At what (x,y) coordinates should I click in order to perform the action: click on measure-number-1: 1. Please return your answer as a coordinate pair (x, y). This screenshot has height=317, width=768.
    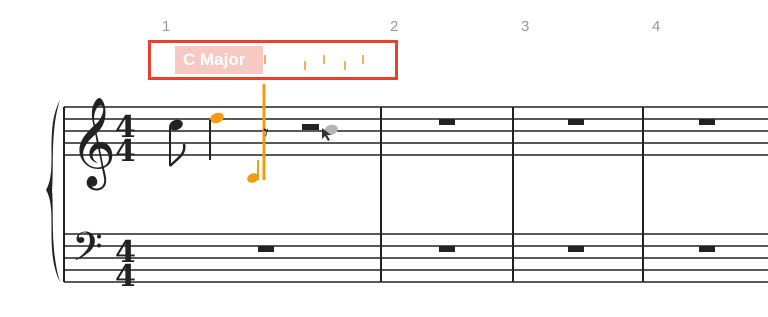
    Looking at the image, I should click on (166, 26).